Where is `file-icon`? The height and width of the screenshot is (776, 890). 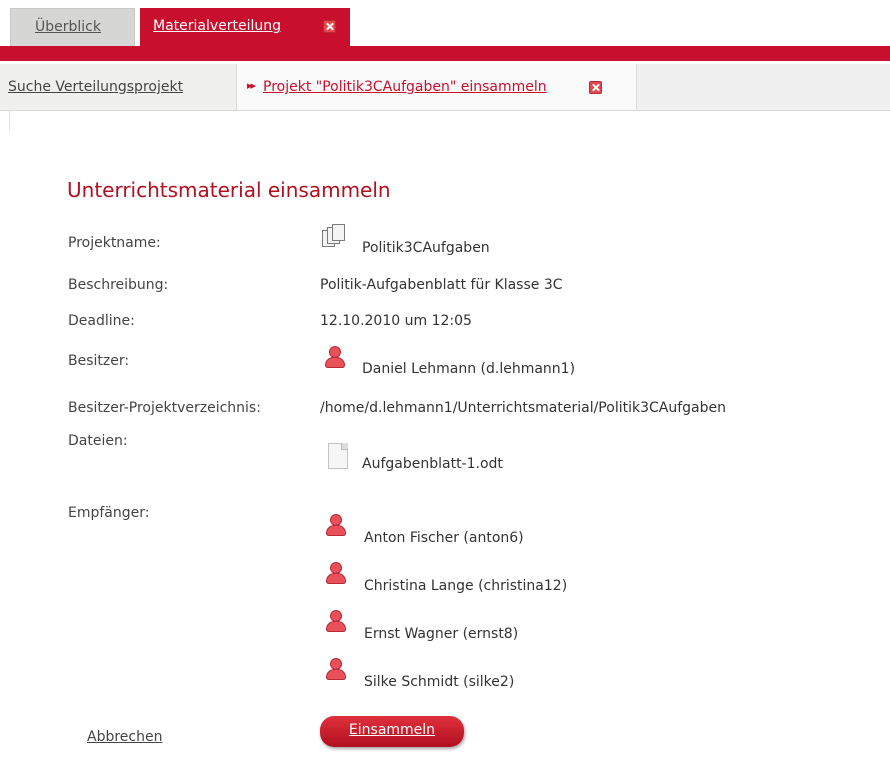 file-icon is located at coordinates (338, 456).